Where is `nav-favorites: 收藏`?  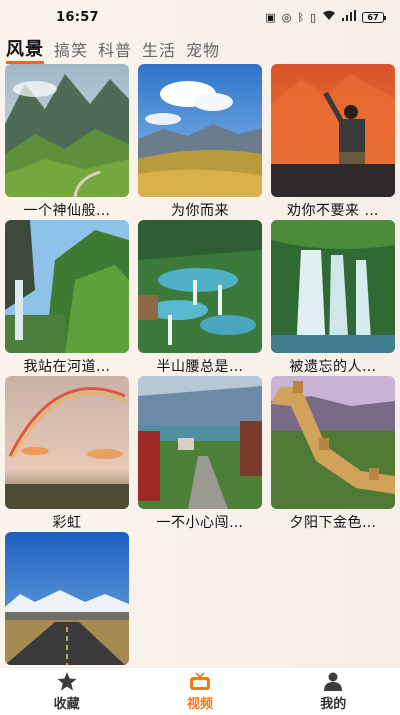
nav-favorites: 收藏 is located at coordinates (67, 691).